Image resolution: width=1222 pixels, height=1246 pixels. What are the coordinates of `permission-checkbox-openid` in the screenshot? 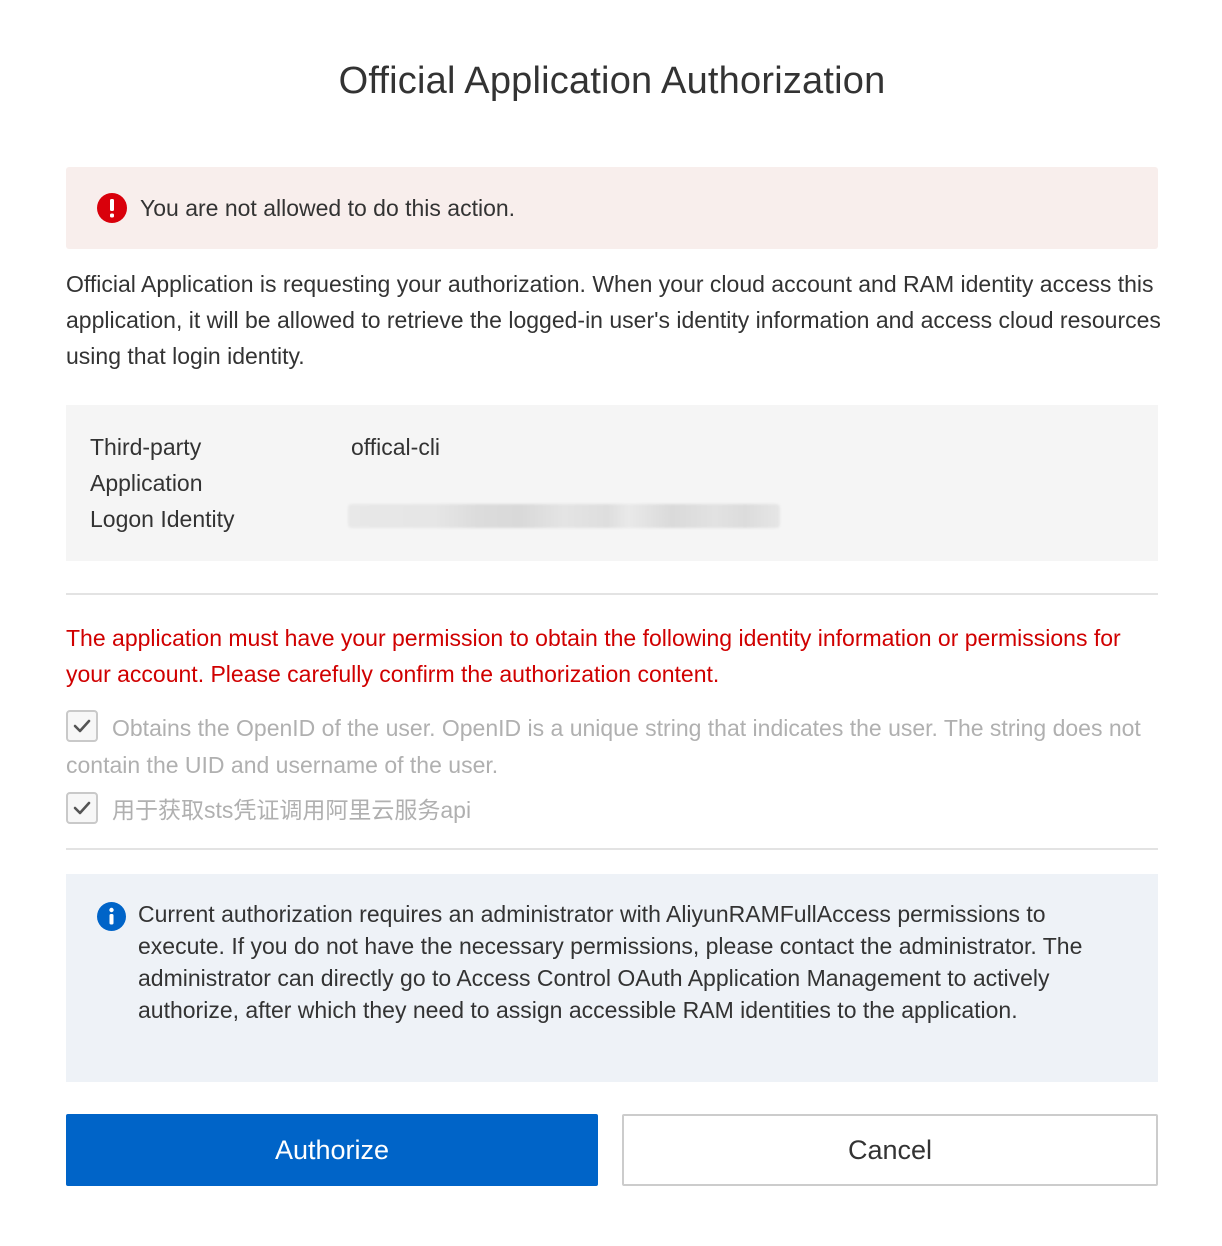 It's located at (82, 726).